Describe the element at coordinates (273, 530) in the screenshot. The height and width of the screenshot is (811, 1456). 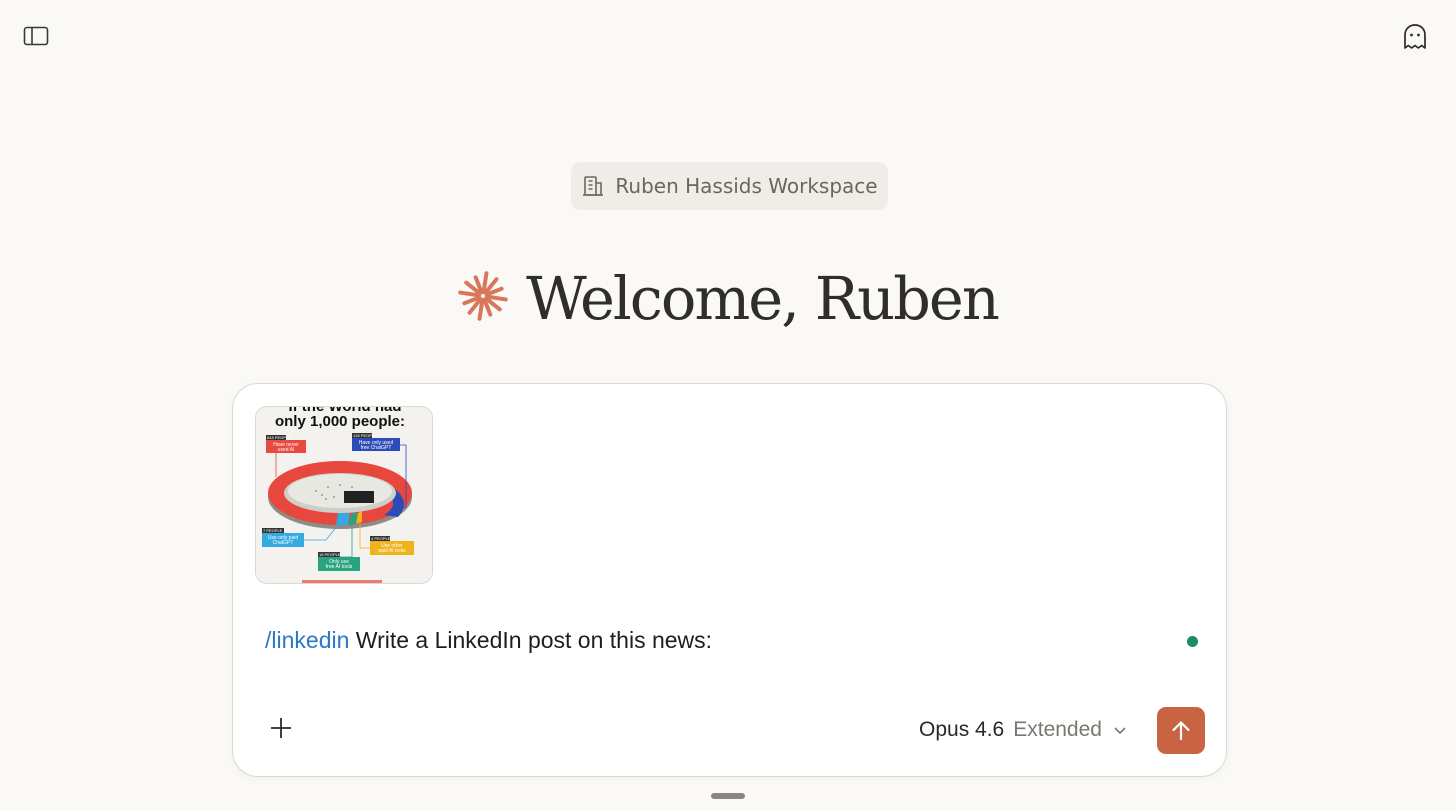
I see `svg-text: 7 PEOPLE` at that location.